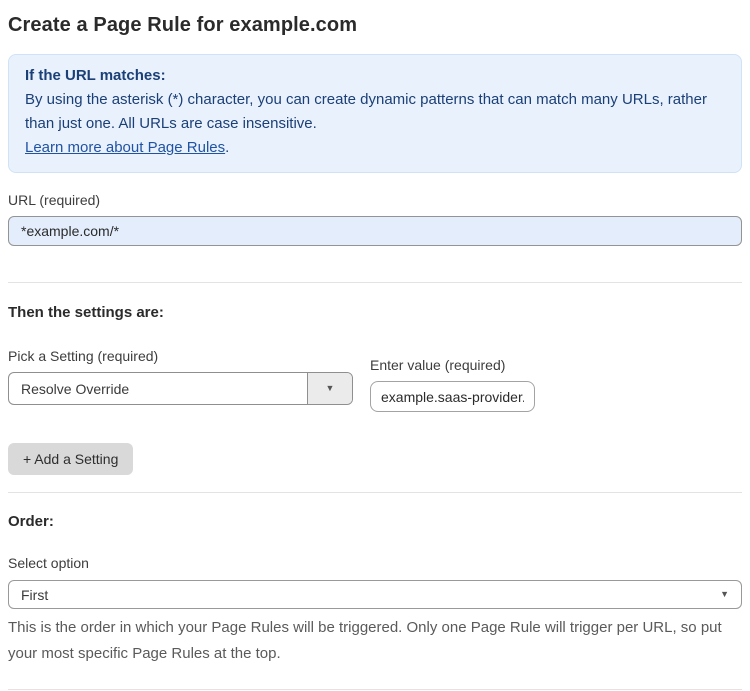  I want to click on order-select-label: Select option, so click(48, 563).